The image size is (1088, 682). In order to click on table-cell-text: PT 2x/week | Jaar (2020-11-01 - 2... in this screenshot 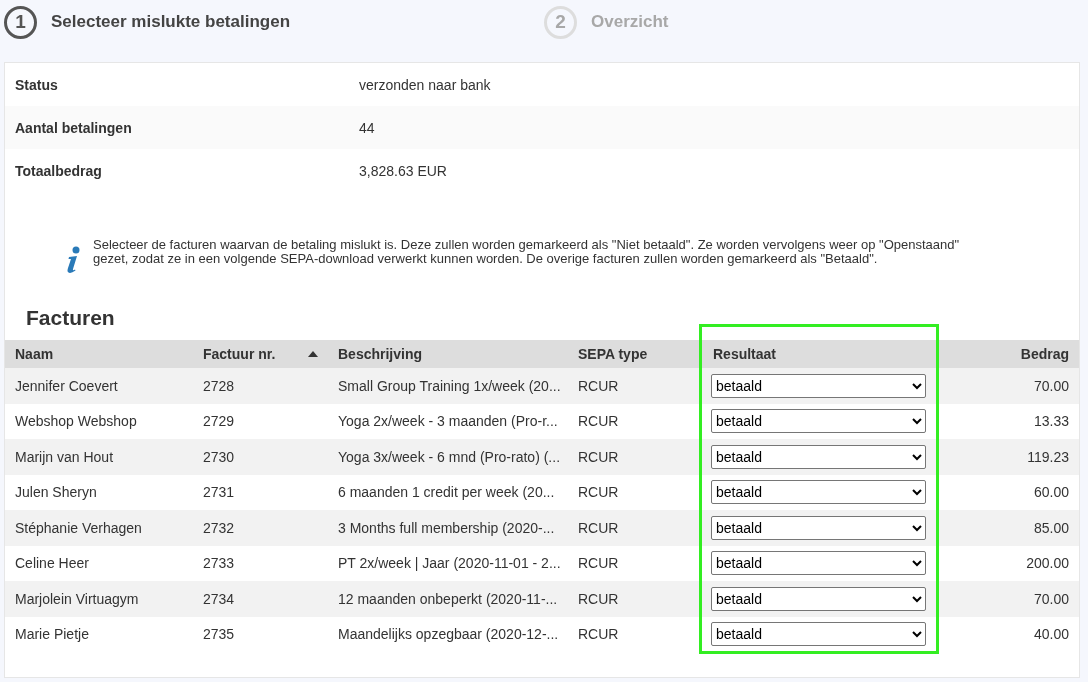, I will do `click(449, 563)`.